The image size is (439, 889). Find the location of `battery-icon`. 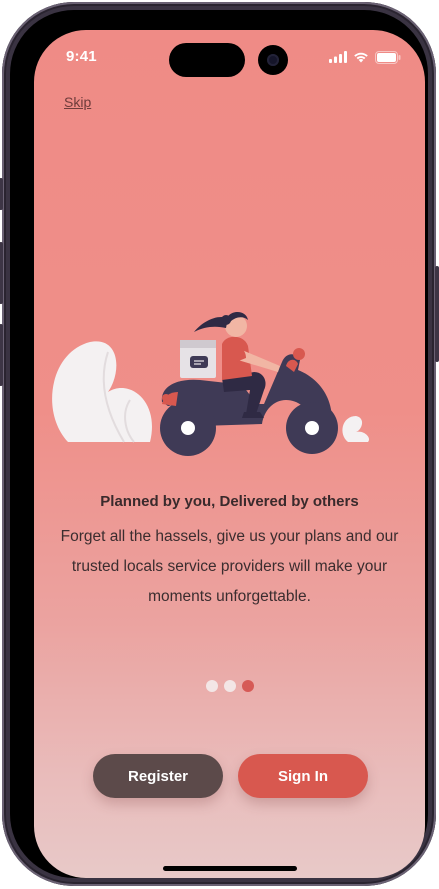

battery-icon is located at coordinates (388, 57).